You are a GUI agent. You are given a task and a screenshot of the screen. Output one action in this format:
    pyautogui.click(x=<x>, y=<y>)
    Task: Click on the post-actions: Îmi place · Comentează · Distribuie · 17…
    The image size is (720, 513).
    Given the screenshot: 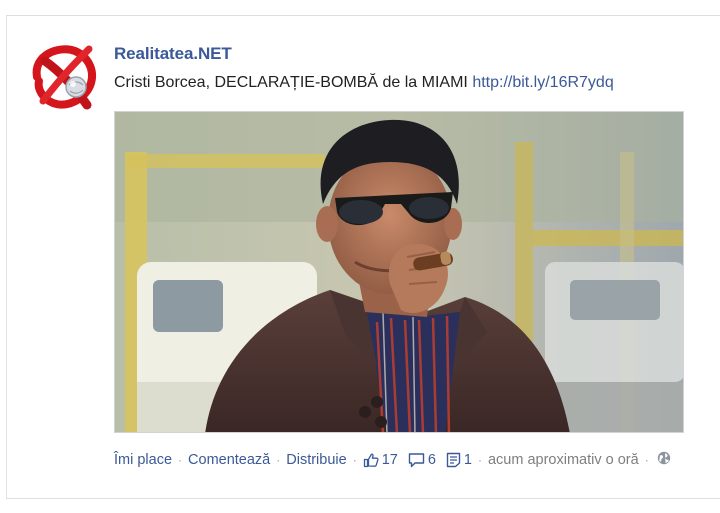 What is the action you would take?
    pyautogui.click(x=392, y=460)
    